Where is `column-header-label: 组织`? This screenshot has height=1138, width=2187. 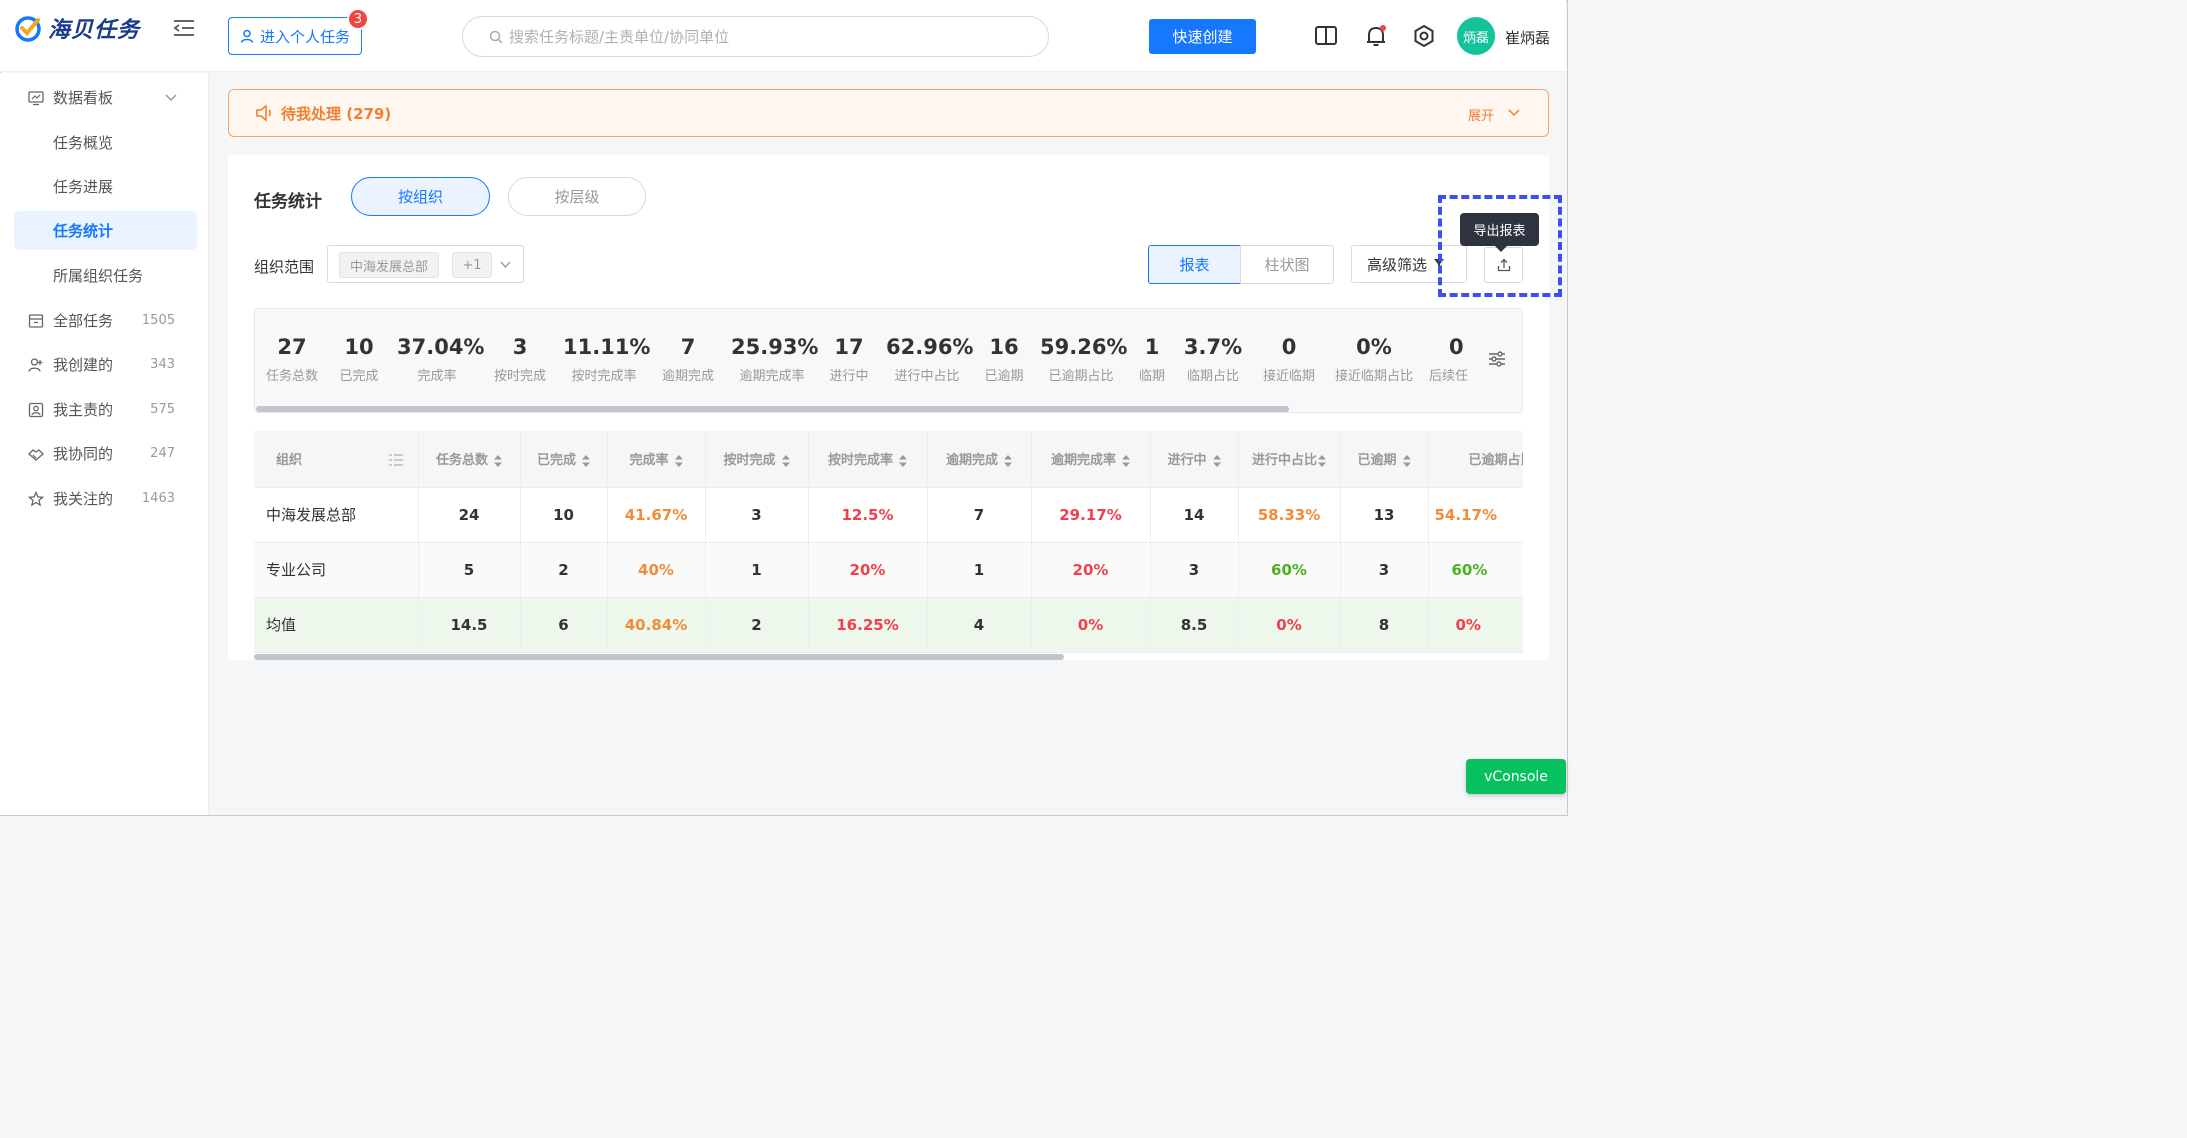 column-header-label: 组织 is located at coordinates (289, 461).